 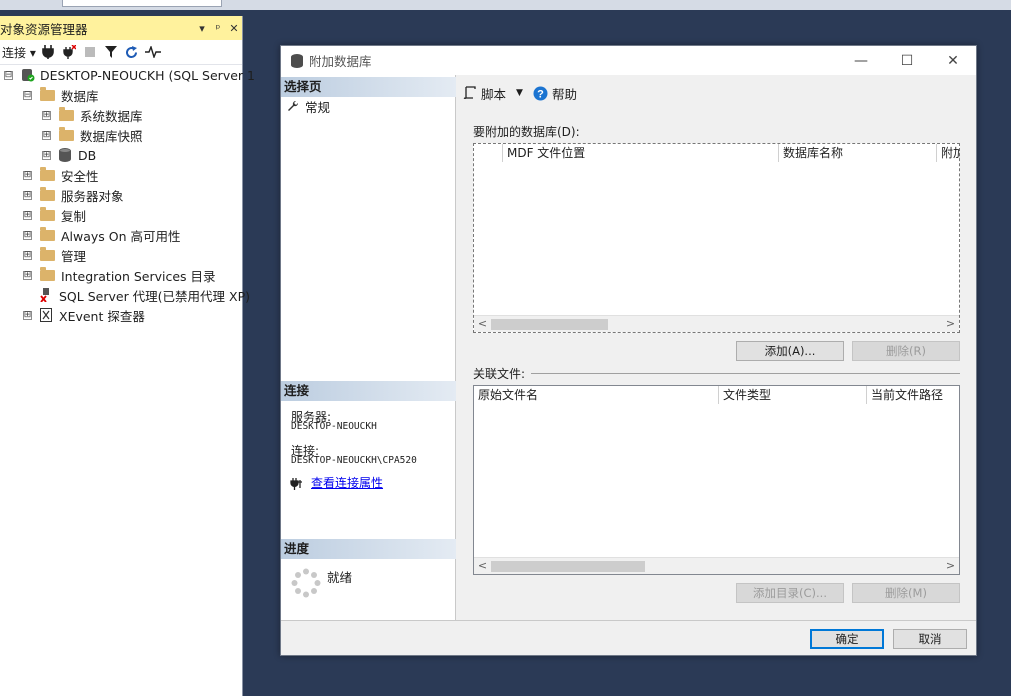 I want to click on sql-agent-disabled-icon, so click(x=44, y=295).